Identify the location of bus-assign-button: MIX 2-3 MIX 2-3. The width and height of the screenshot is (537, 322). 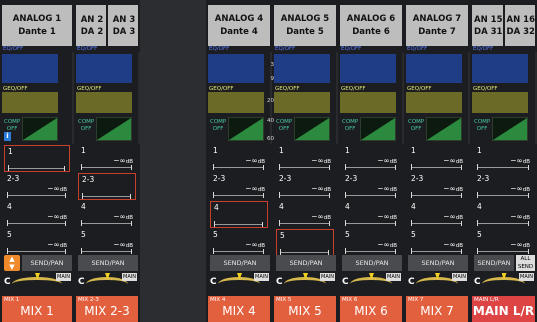
(107, 309).